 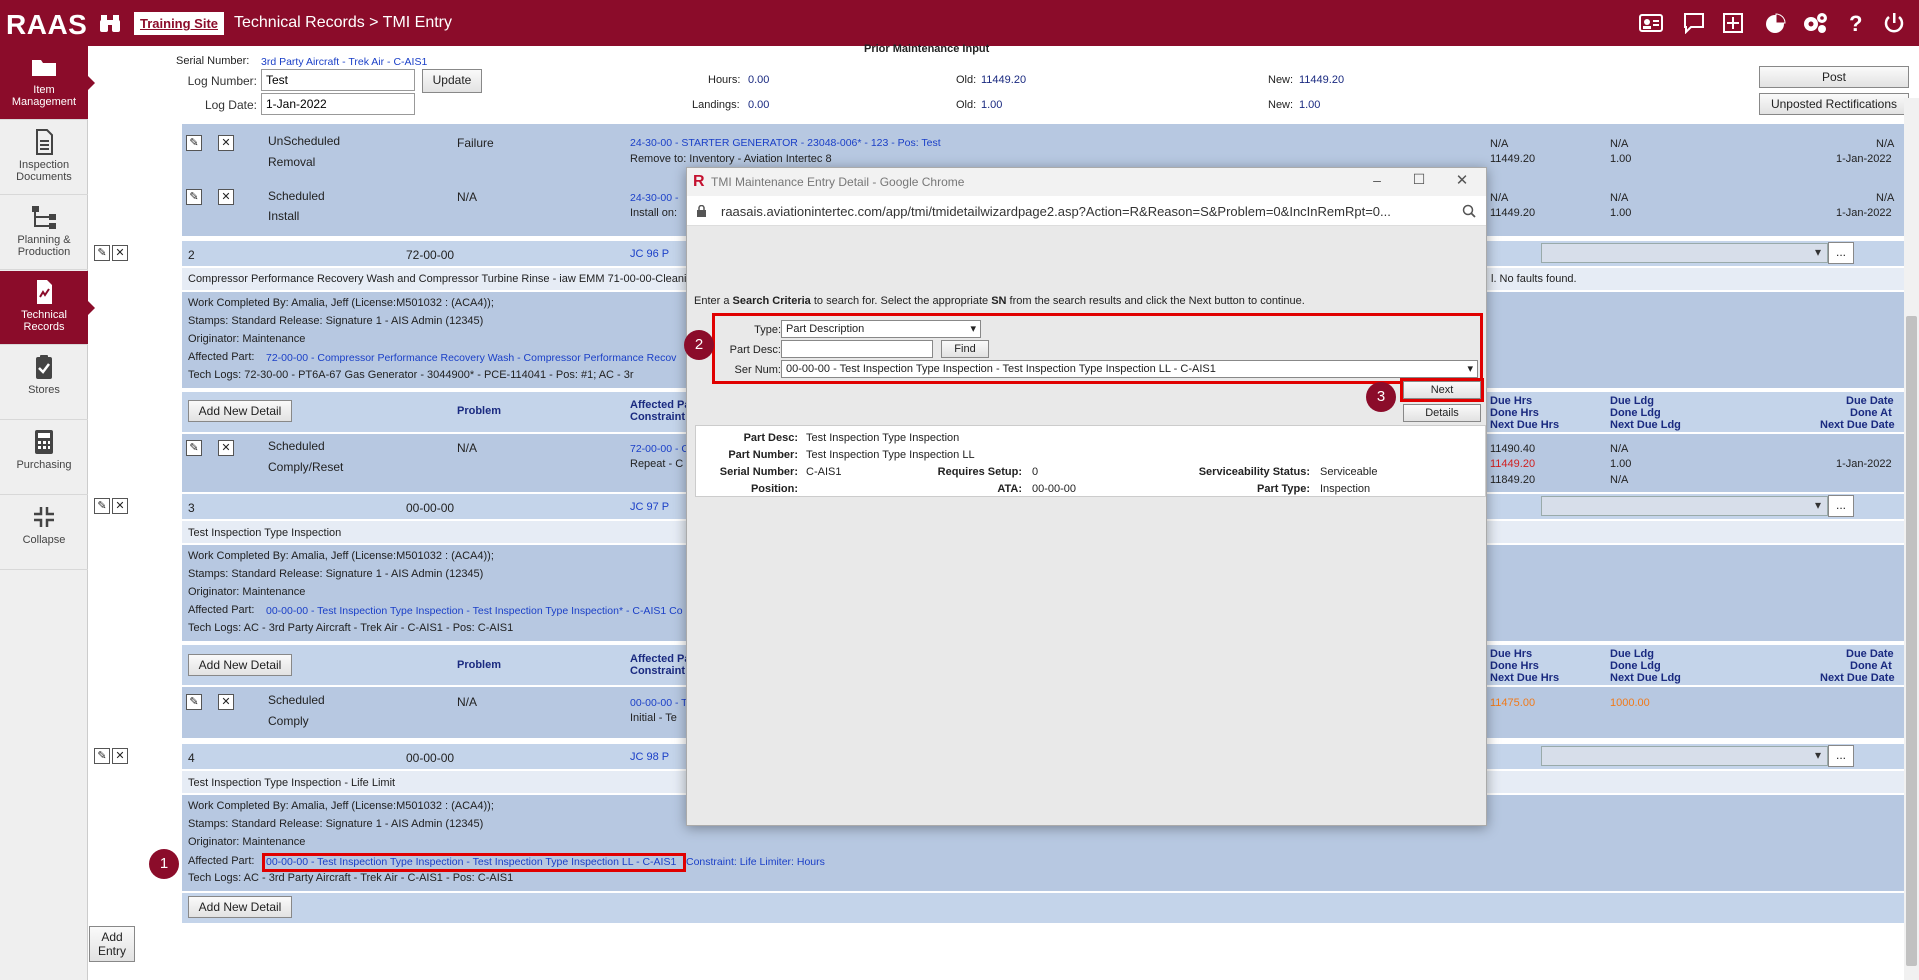 What do you see at coordinates (966, 105) in the screenshot?
I see `old-landings-label: Old:` at bounding box center [966, 105].